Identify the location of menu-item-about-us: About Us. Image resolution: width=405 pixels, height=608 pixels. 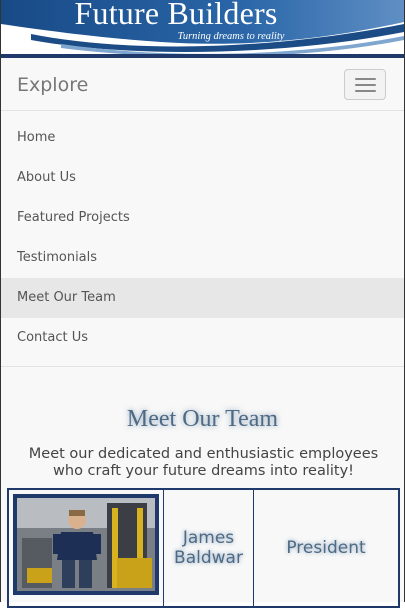
(202, 178).